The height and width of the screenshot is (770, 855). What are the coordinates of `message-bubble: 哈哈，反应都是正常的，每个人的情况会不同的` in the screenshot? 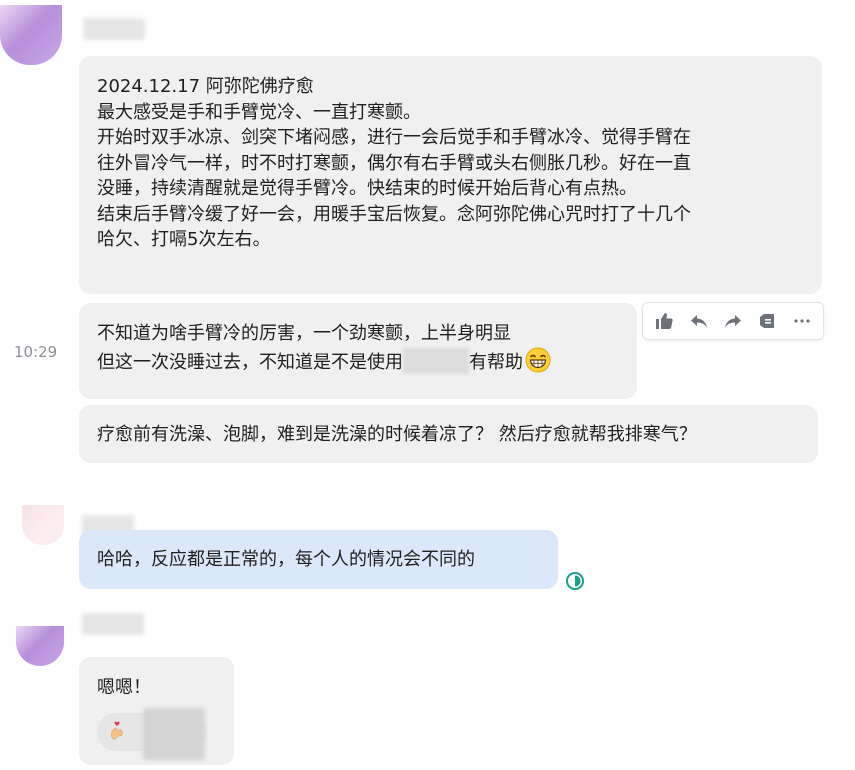 It's located at (318, 559).